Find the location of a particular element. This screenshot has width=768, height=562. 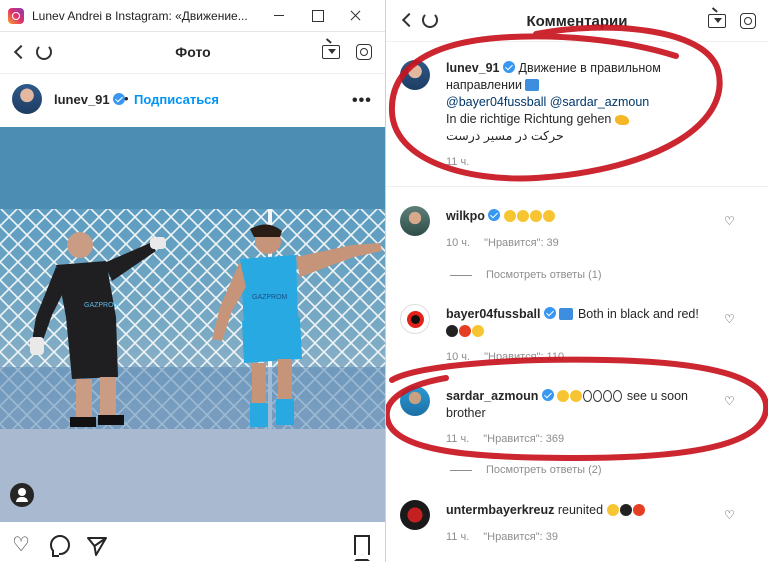

comment-meta: 10 ч. "Нравится": 110 is located at coordinates (505, 357).